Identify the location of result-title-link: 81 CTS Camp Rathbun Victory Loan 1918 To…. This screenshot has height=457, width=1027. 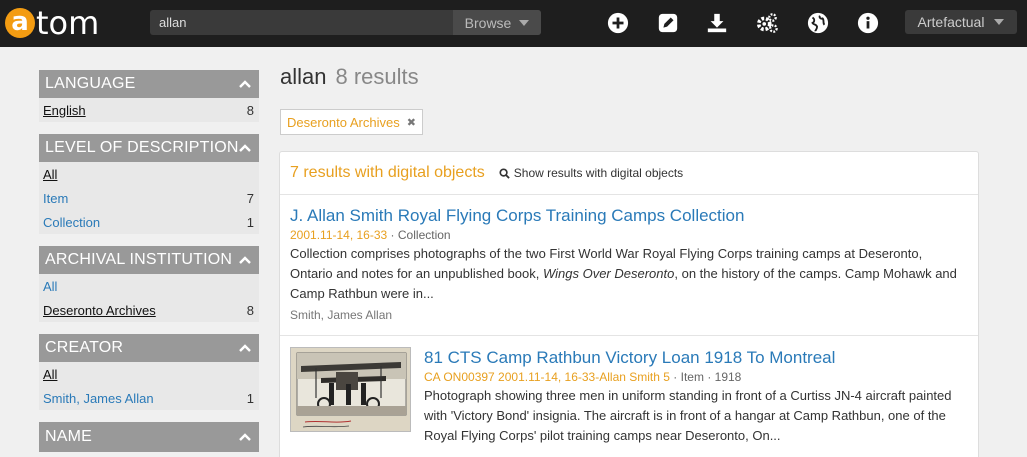
(696, 358).